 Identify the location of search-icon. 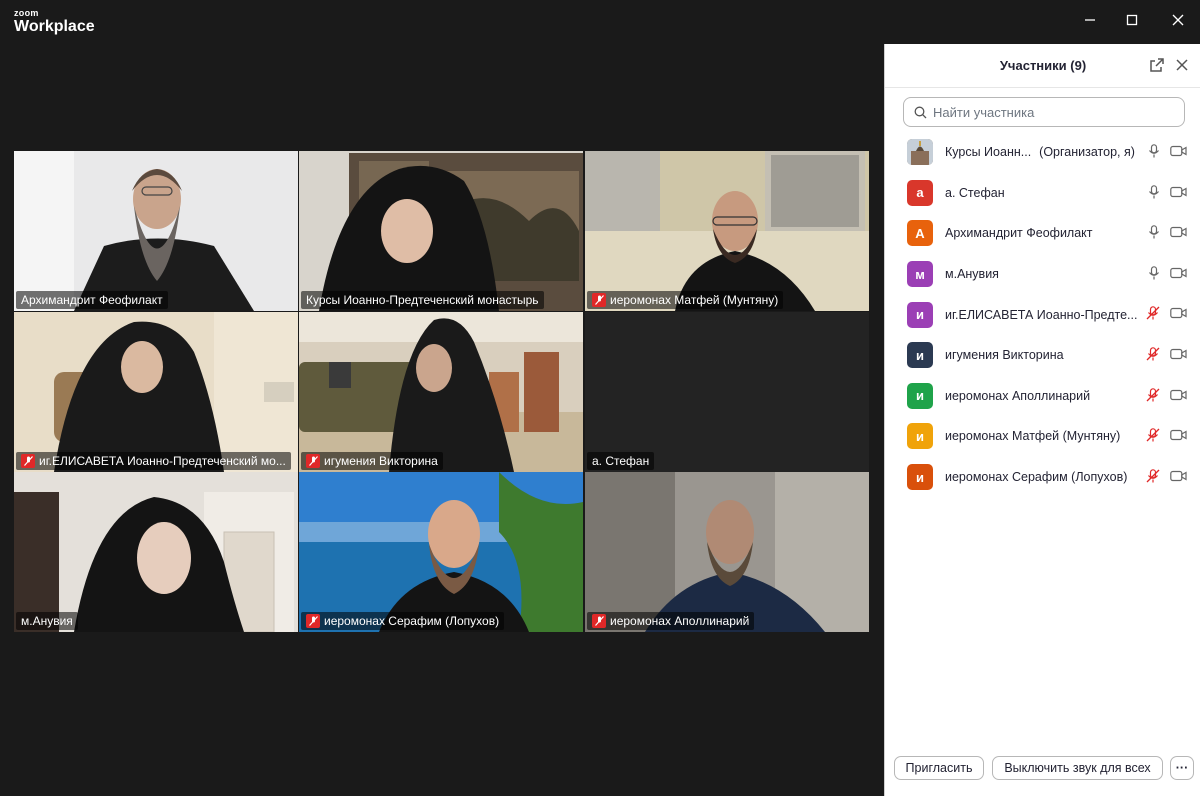
(920, 112).